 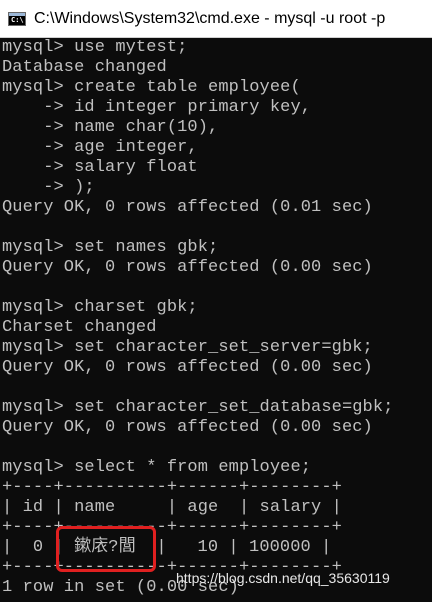 I want to click on console-line: Charset changed, so click(x=79, y=327).